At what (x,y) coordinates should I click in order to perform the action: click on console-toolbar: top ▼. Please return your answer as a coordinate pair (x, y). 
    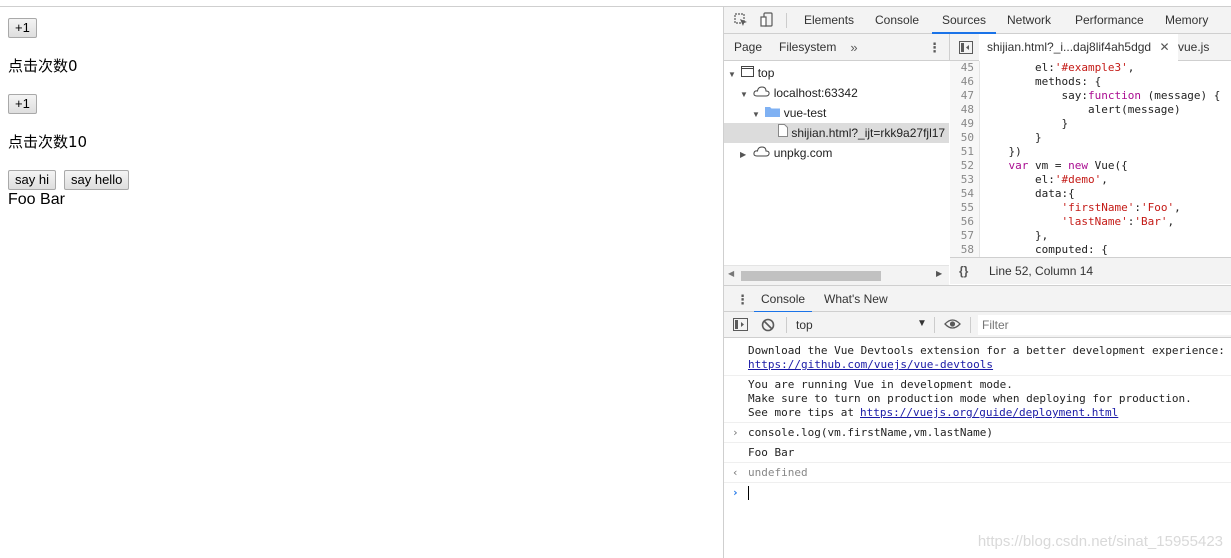
    Looking at the image, I should click on (977, 325).